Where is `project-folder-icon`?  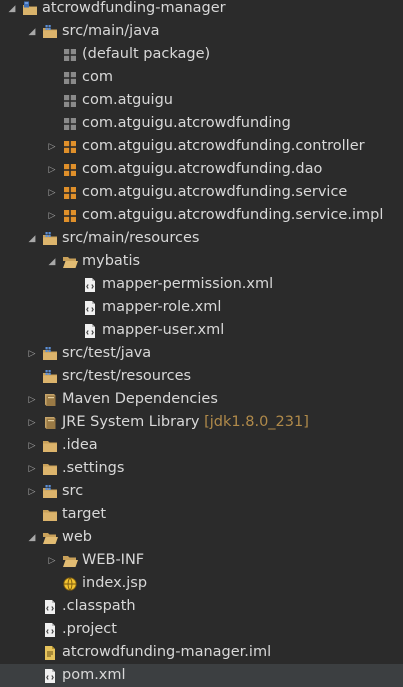
project-folder-icon is located at coordinates (30, 8).